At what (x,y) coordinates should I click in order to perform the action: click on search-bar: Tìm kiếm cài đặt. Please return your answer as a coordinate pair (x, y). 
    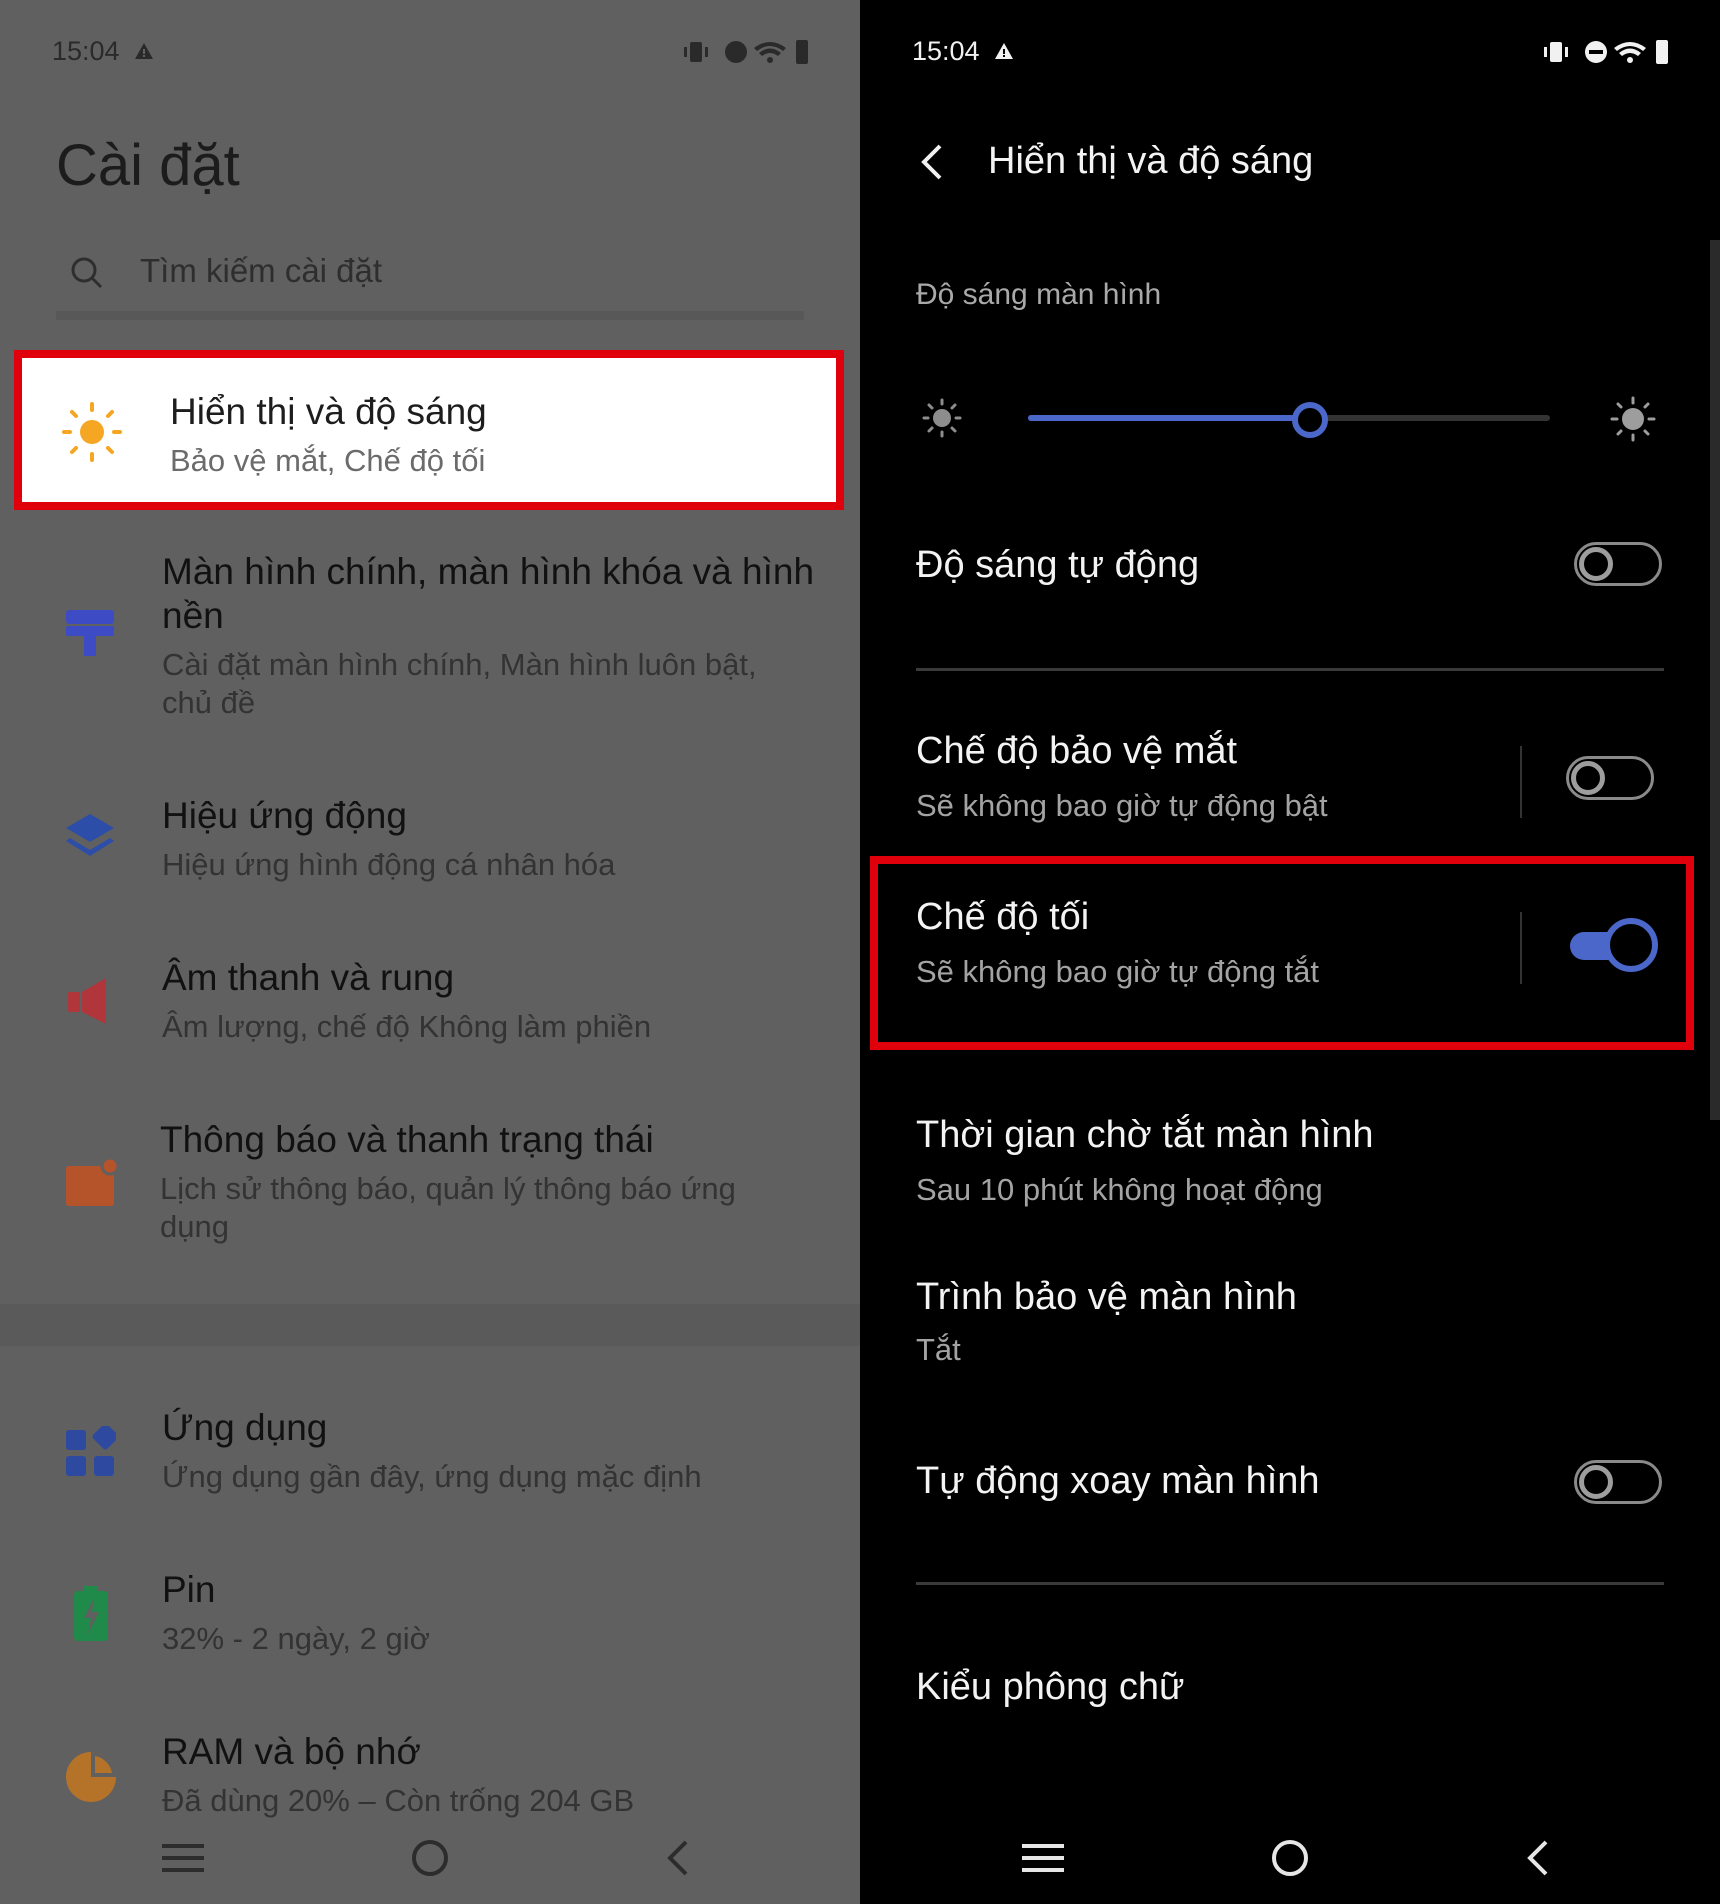
    Looking at the image, I should click on (430, 278).